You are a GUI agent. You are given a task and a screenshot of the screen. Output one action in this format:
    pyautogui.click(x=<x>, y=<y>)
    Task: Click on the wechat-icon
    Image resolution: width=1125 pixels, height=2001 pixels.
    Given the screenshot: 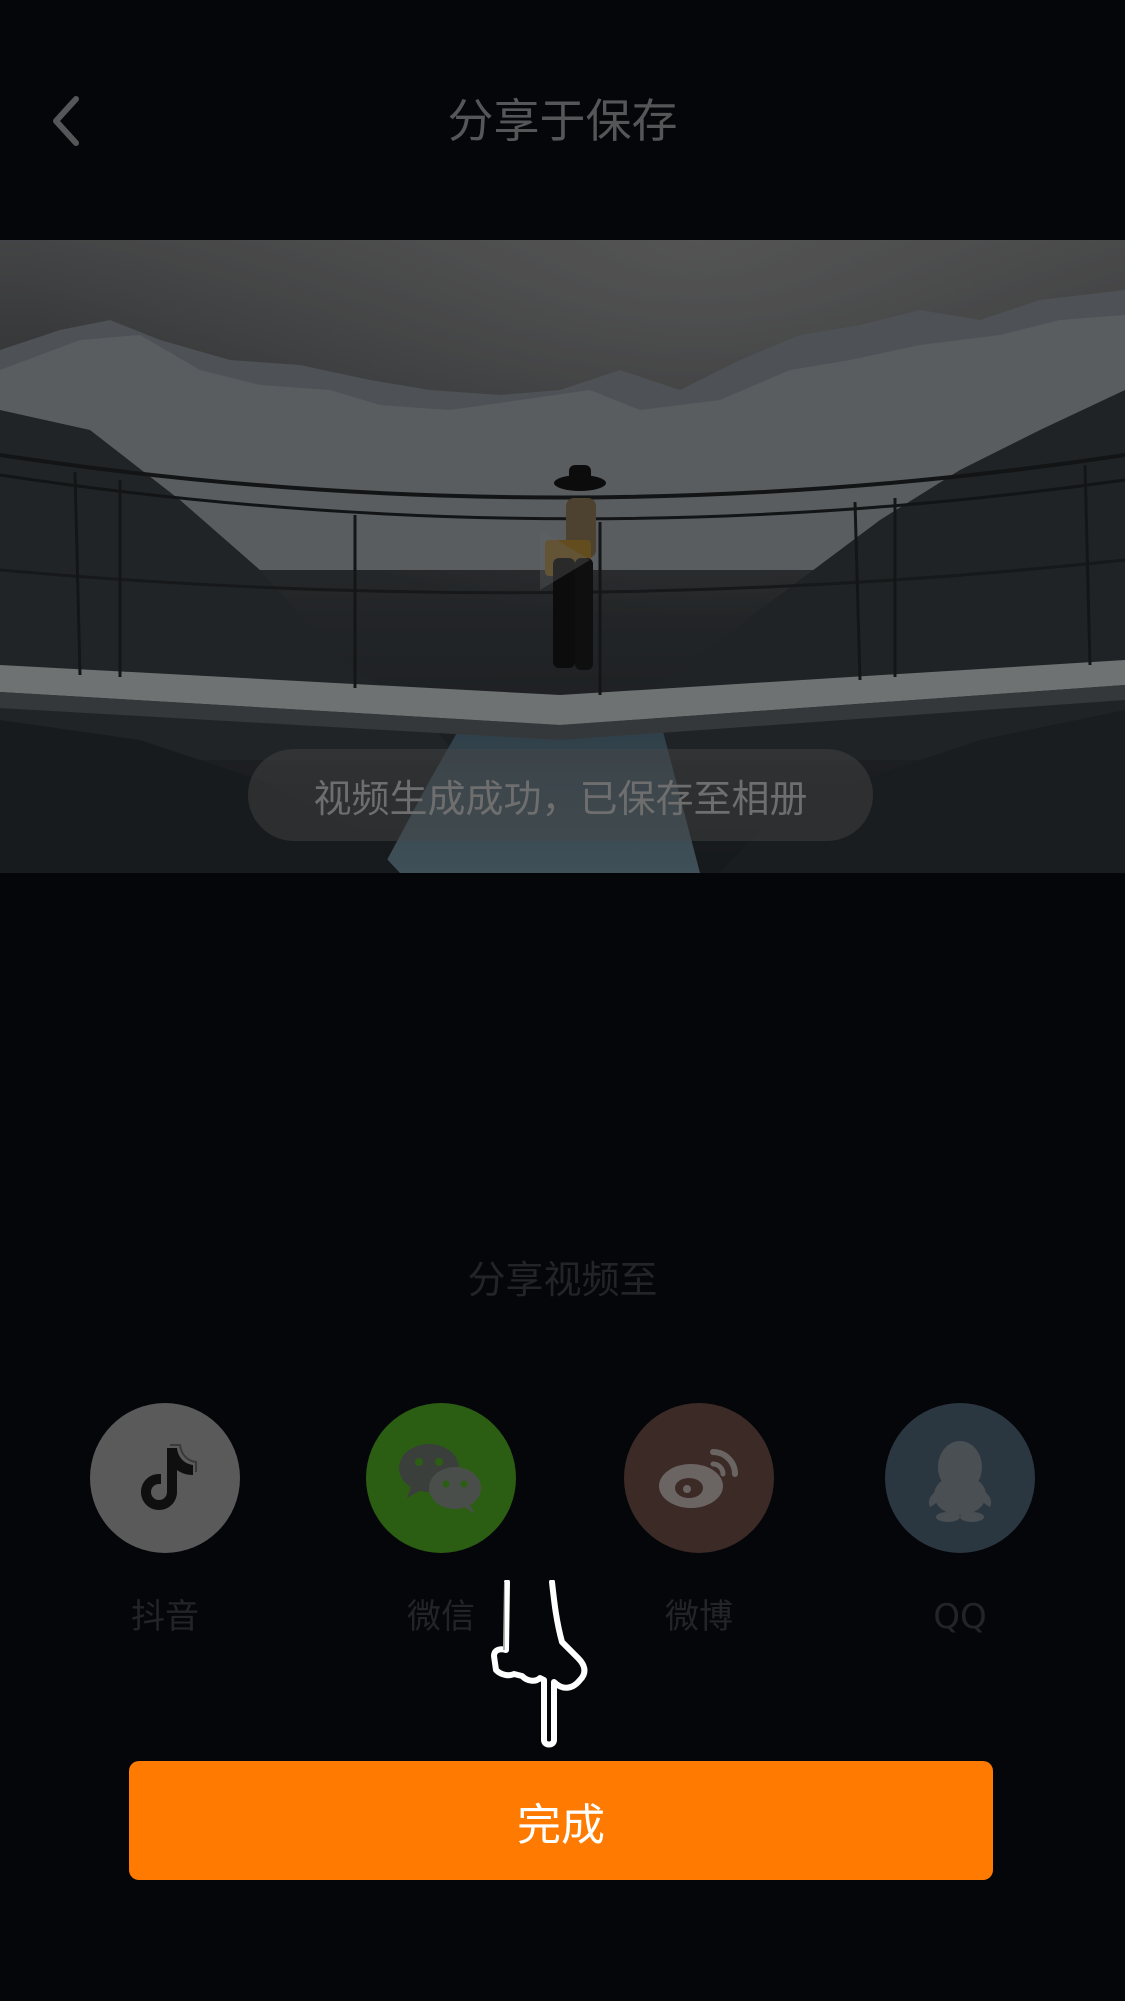 What is the action you would take?
    pyautogui.click(x=440, y=1479)
    